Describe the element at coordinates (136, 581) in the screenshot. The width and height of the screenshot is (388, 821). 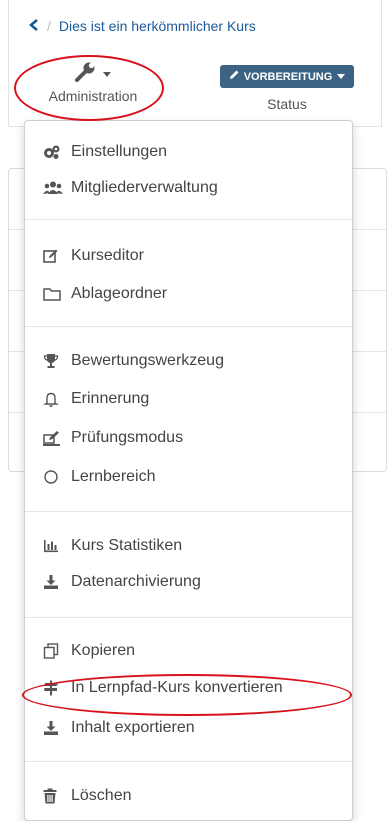
I see `menu-item-label: Datenarchivierung` at that location.